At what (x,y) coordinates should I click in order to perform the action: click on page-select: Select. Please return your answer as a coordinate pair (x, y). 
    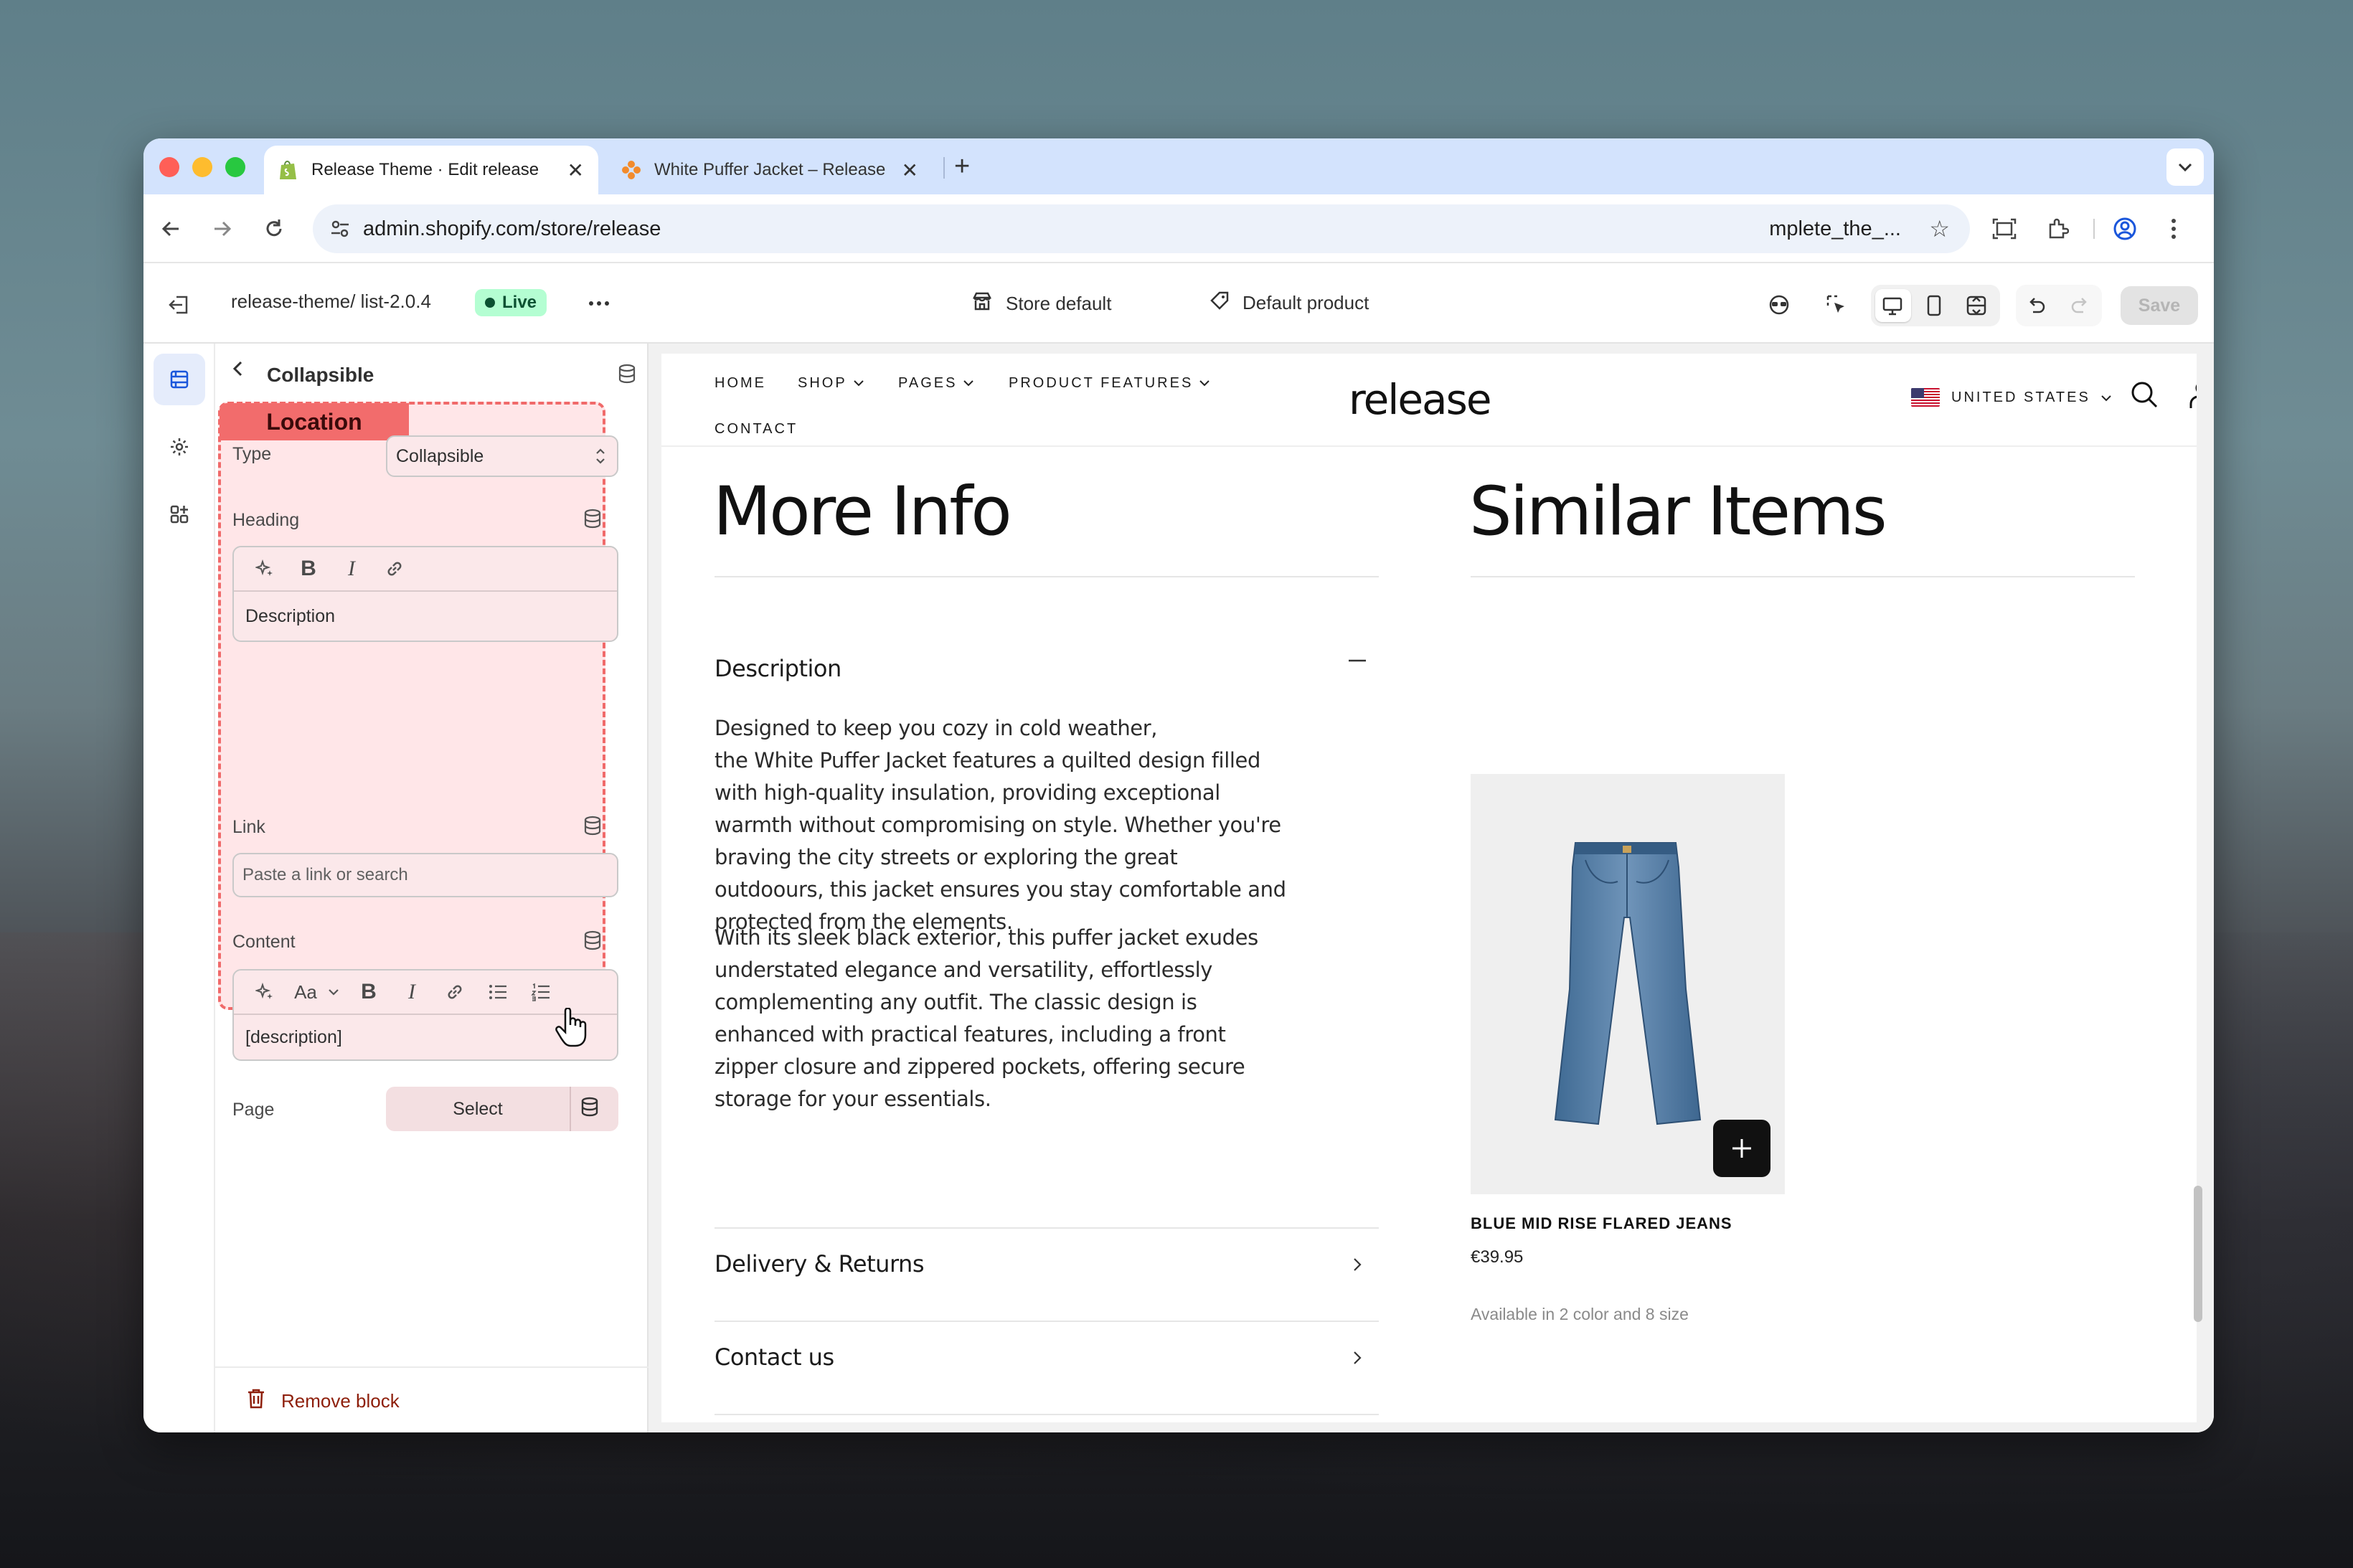
    Looking at the image, I should click on (502, 1109).